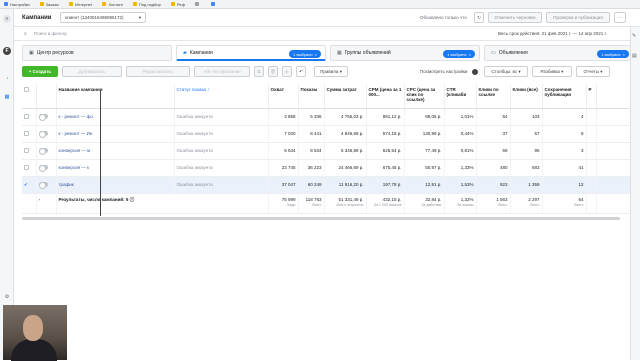 This screenshot has height=361, width=640. I want to click on tab-ad-sets: ▦ Группы объявлений 1 выбрано ×, so click(405, 53).